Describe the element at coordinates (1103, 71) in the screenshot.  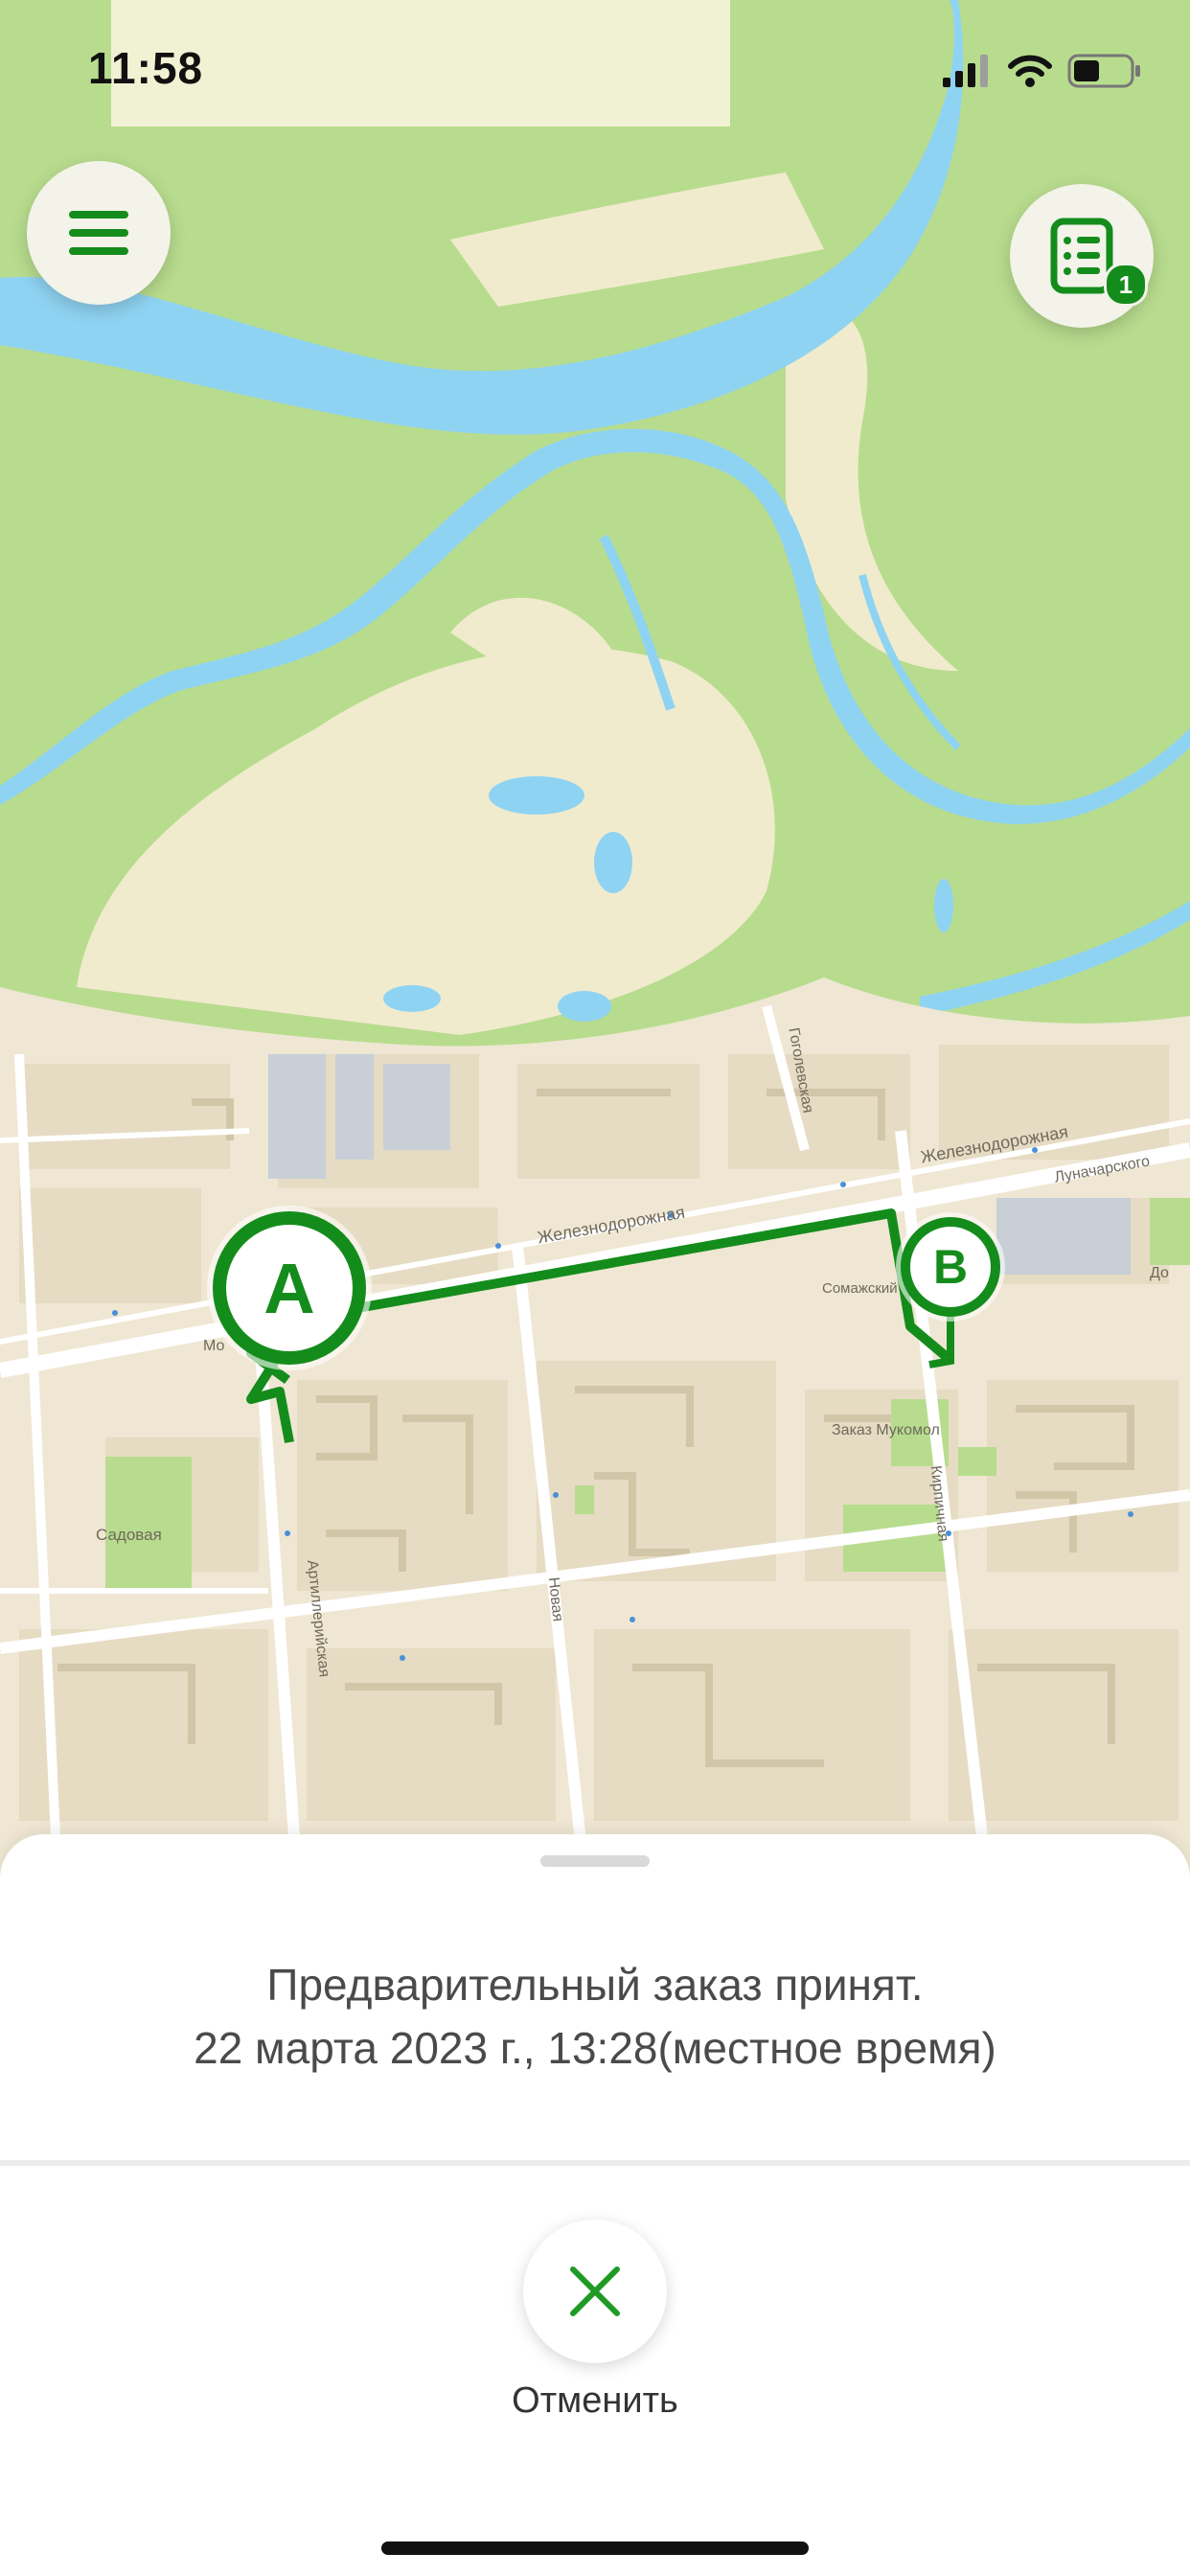
I see `battery-icon` at that location.